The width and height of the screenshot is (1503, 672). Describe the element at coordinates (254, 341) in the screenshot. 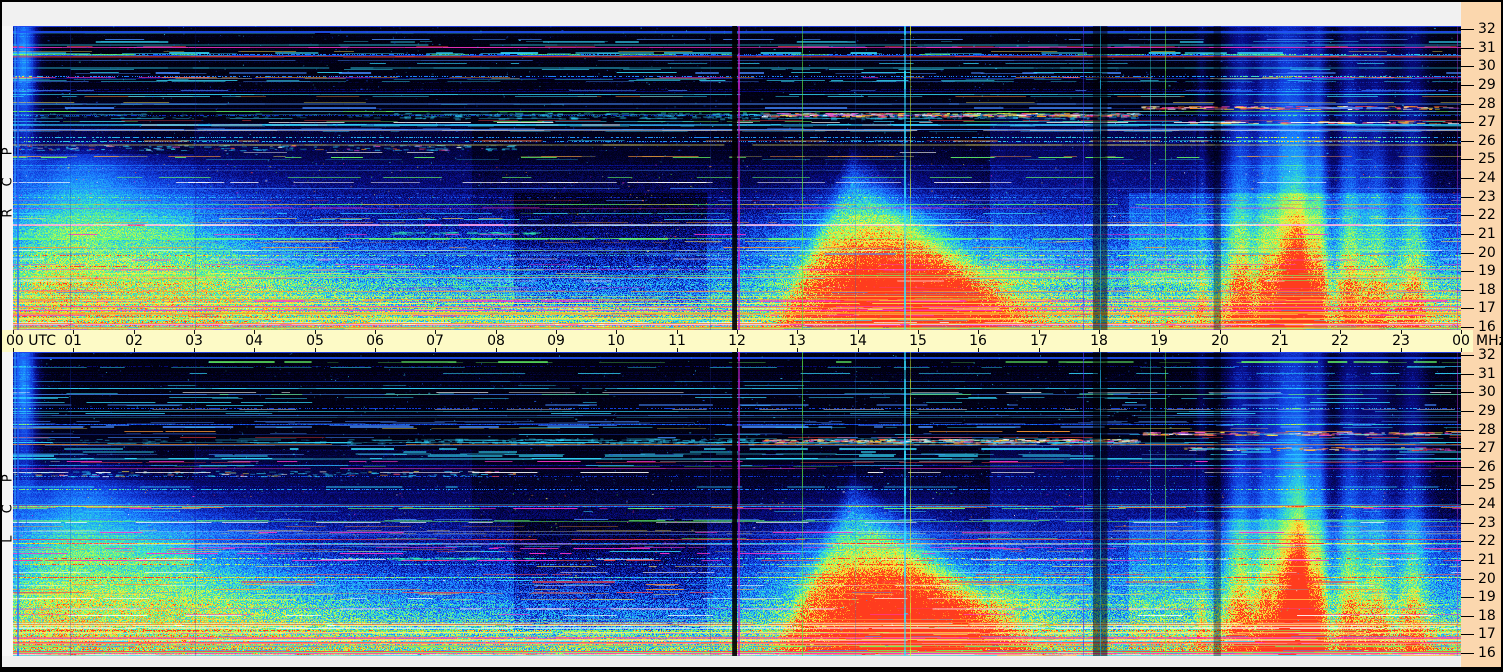

I see `time-tick-label: 04` at that location.